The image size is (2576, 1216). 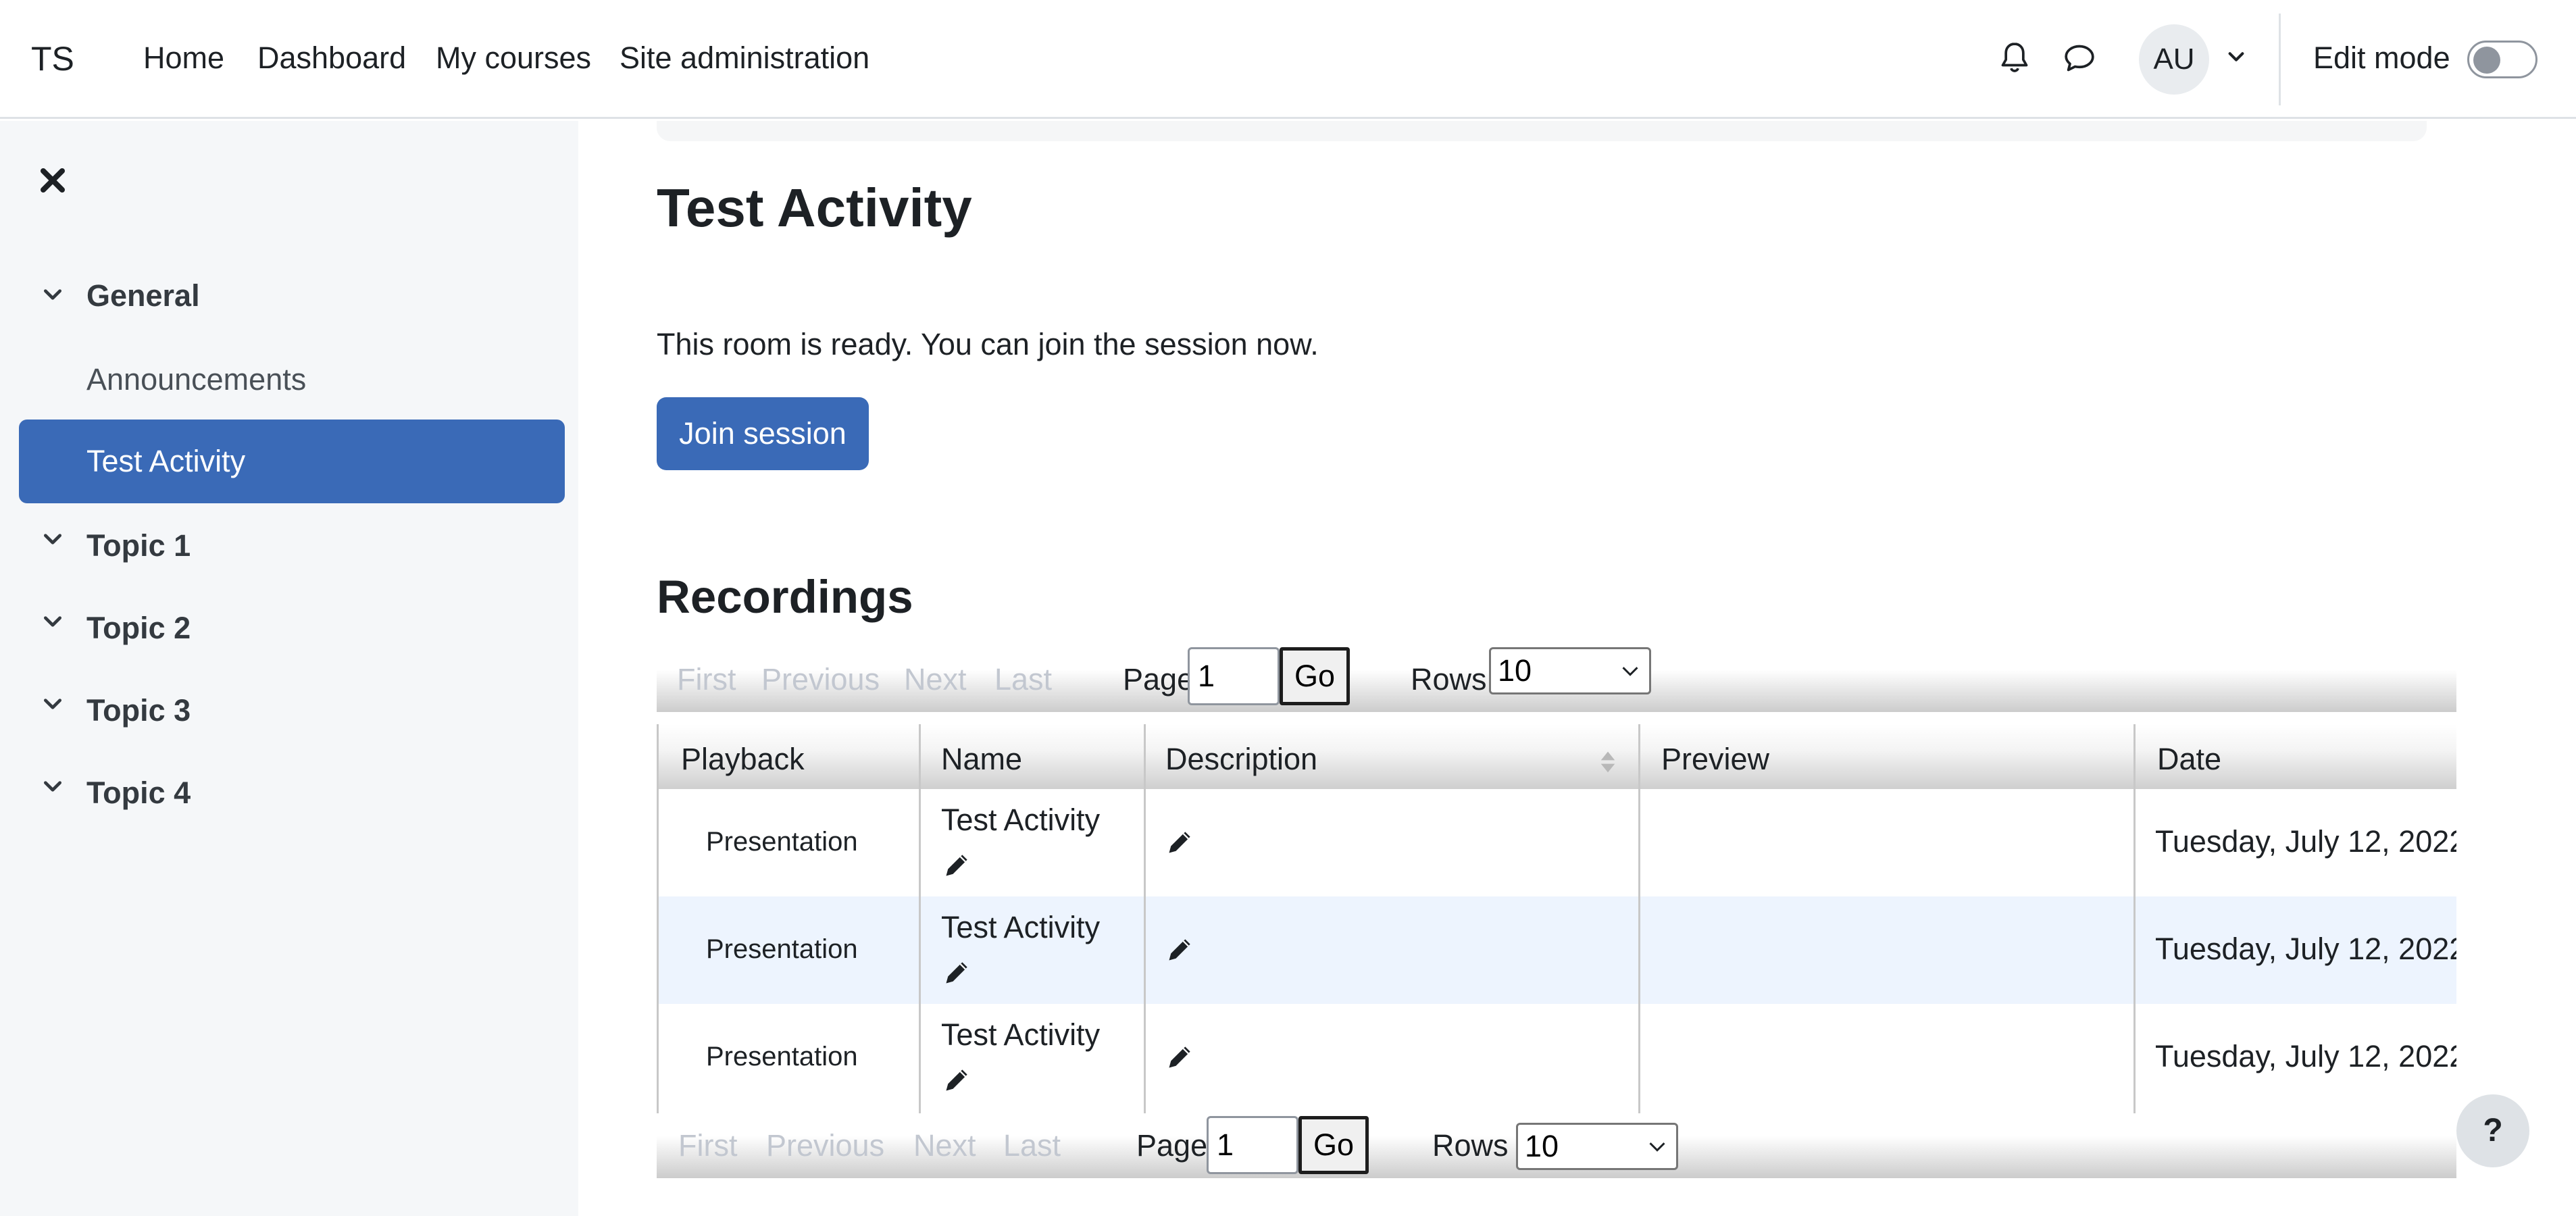 I want to click on pager-bottom: First Previous Next Last Page Go Rows 10, so click(x=1556, y=1146).